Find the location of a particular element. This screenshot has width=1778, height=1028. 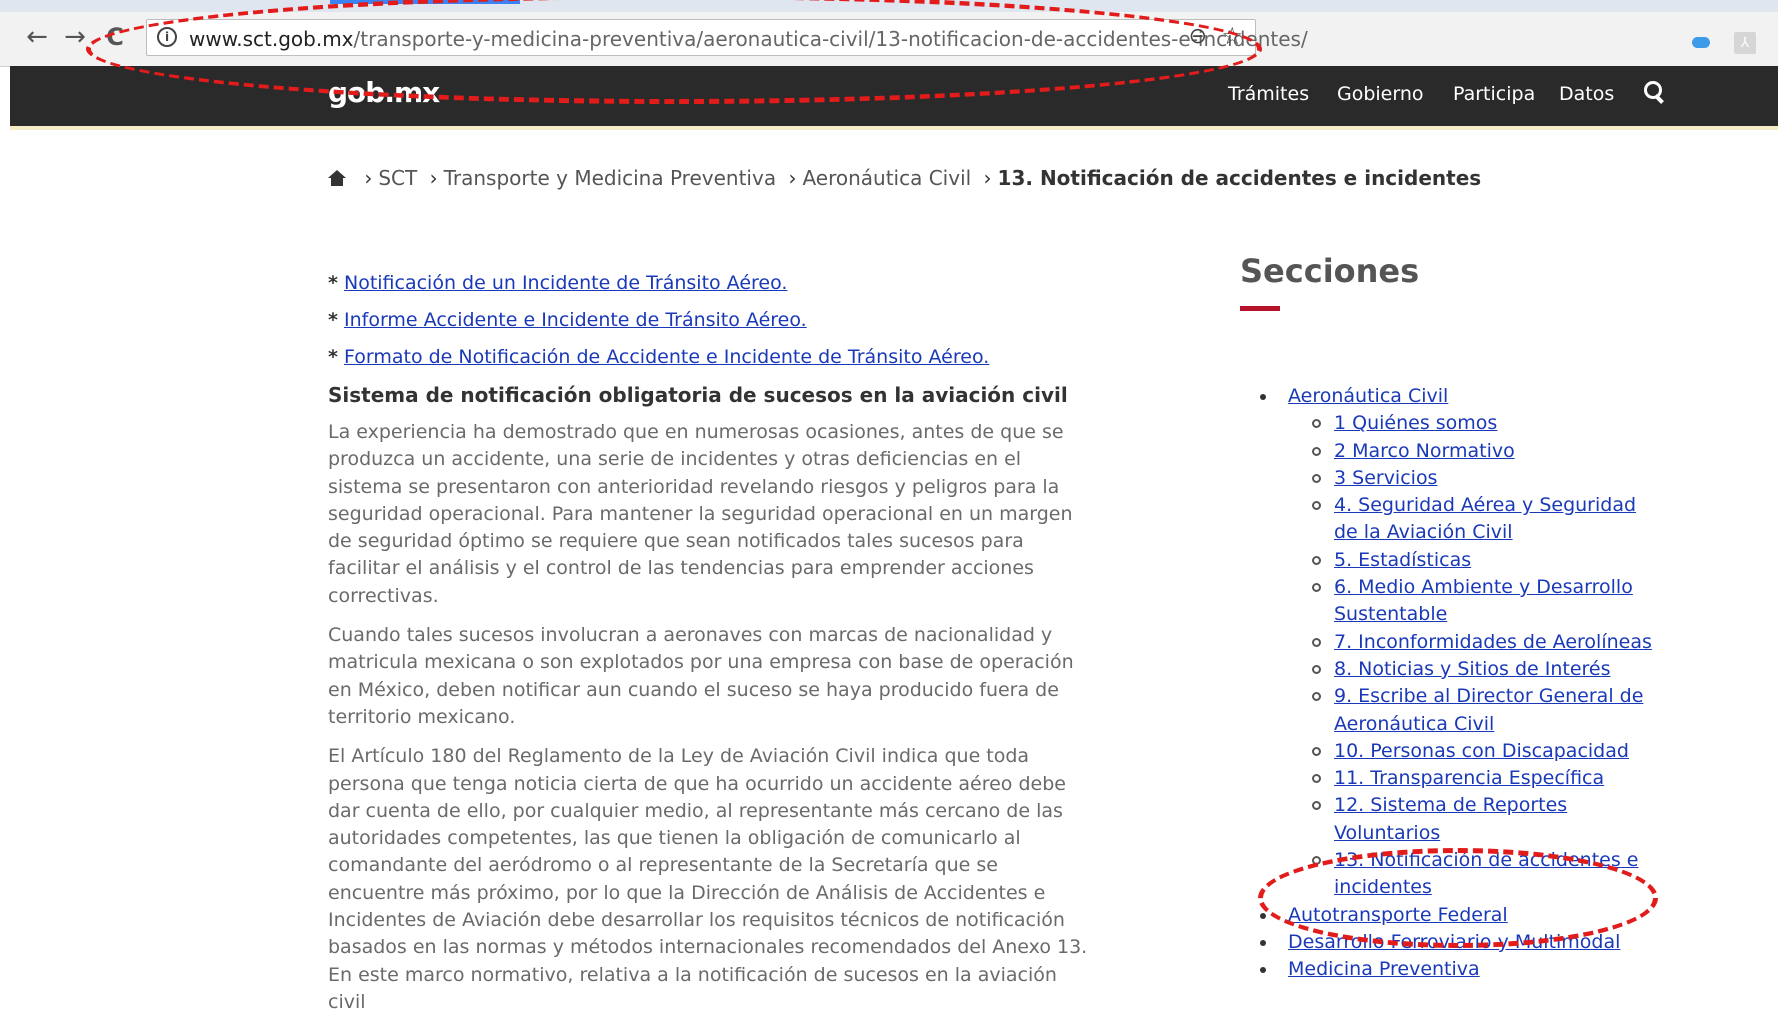

section-medicina: Medicina Preventiva is located at coordinates (1384, 969).